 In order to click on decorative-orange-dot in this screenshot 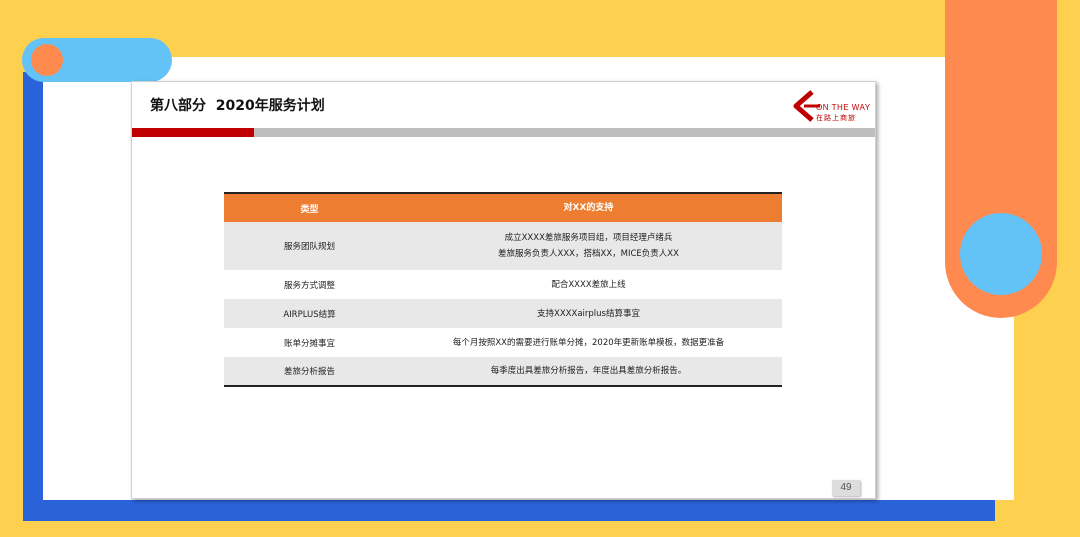, I will do `click(47, 60)`.